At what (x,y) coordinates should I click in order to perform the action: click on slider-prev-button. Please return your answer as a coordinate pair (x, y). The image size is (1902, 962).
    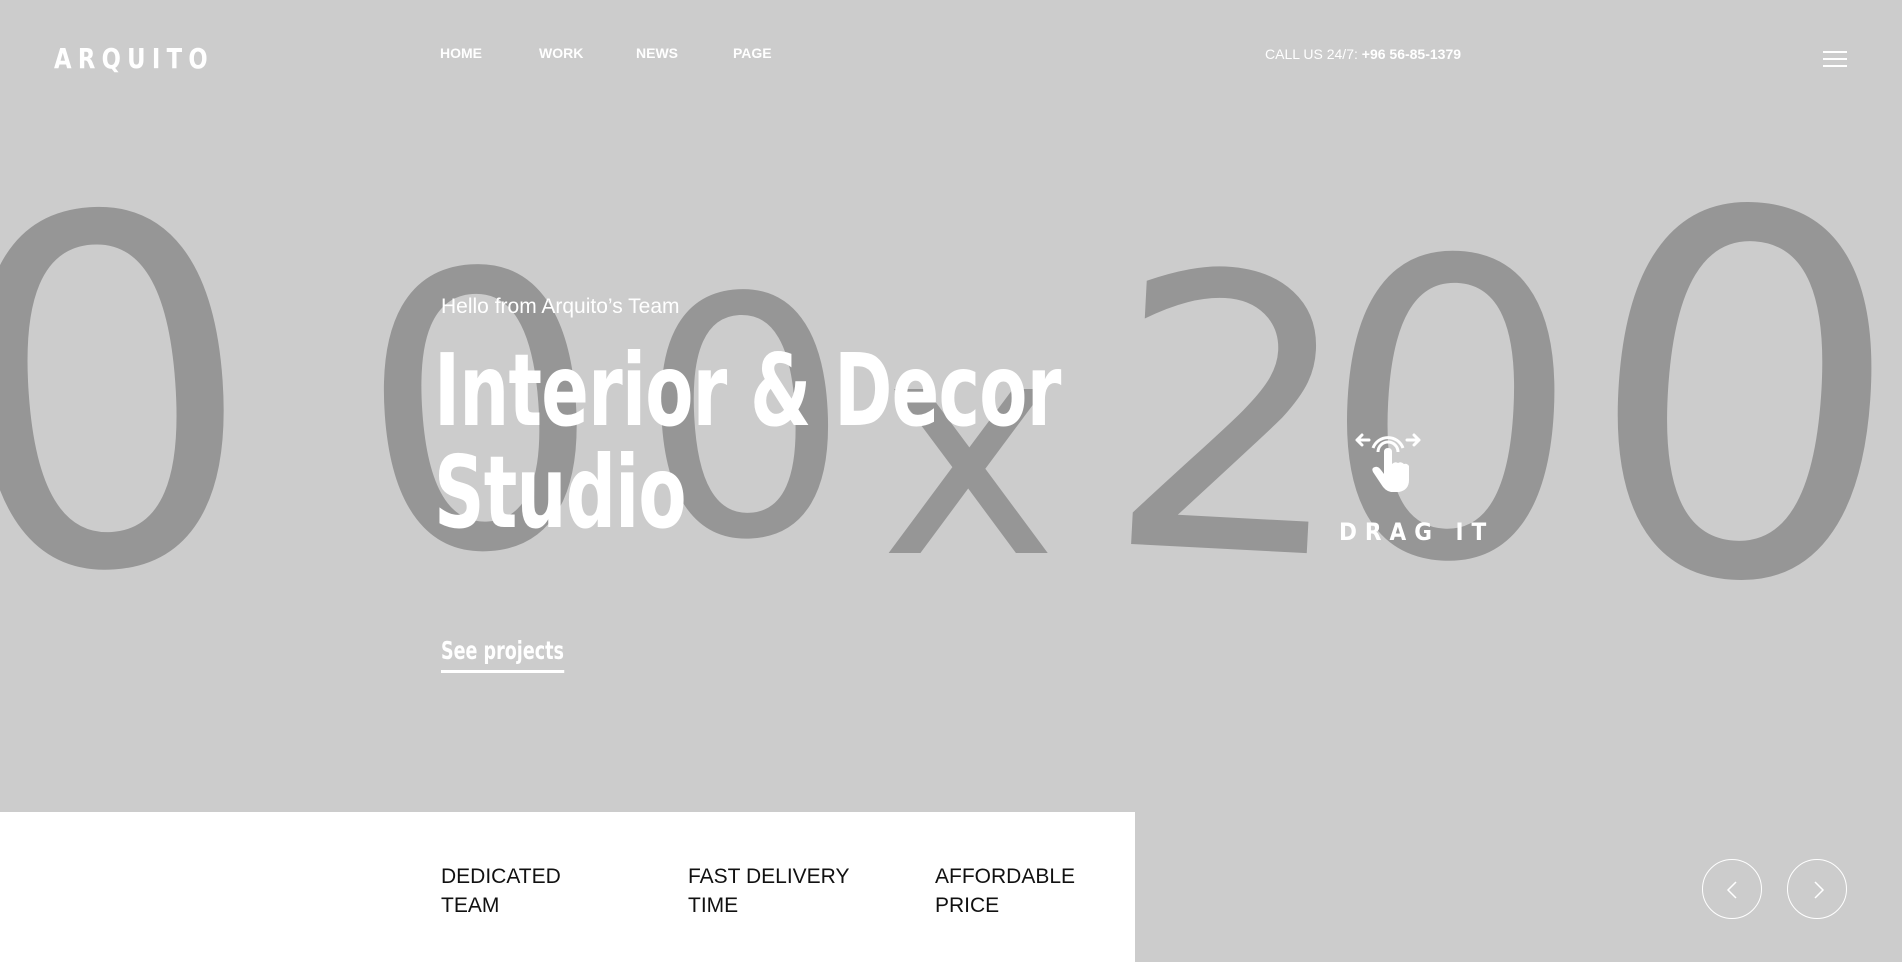
    Looking at the image, I should click on (1732, 889).